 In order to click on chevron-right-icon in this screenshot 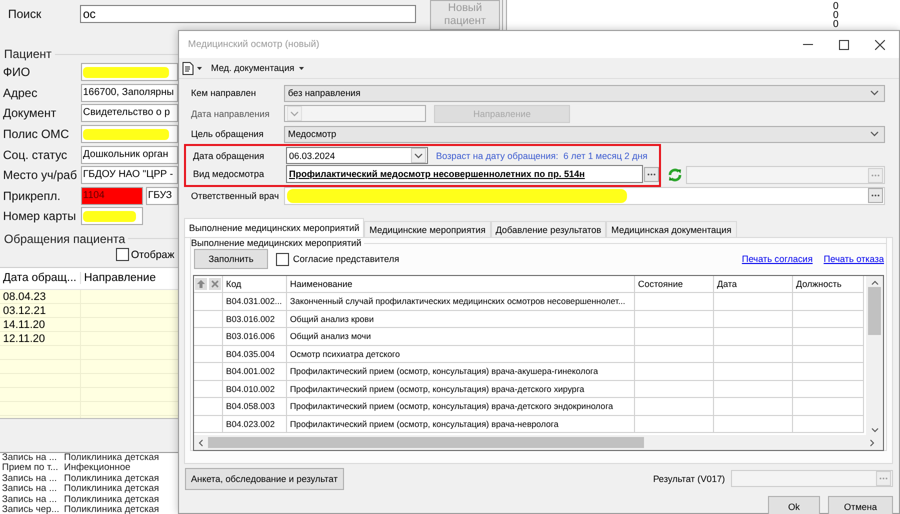, I will do `click(872, 442)`.